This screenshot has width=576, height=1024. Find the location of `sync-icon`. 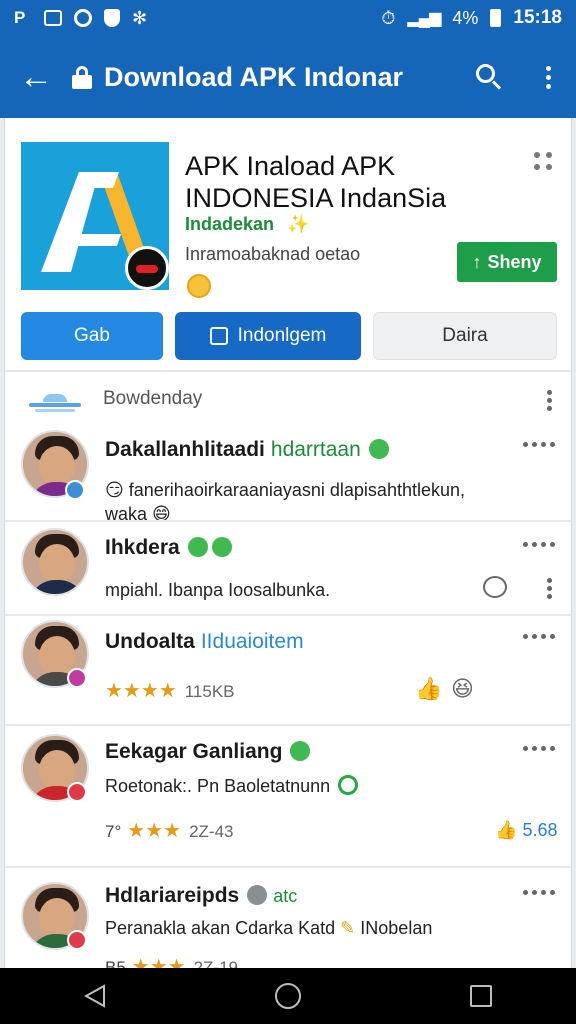

sync-icon is located at coordinates (83, 18).